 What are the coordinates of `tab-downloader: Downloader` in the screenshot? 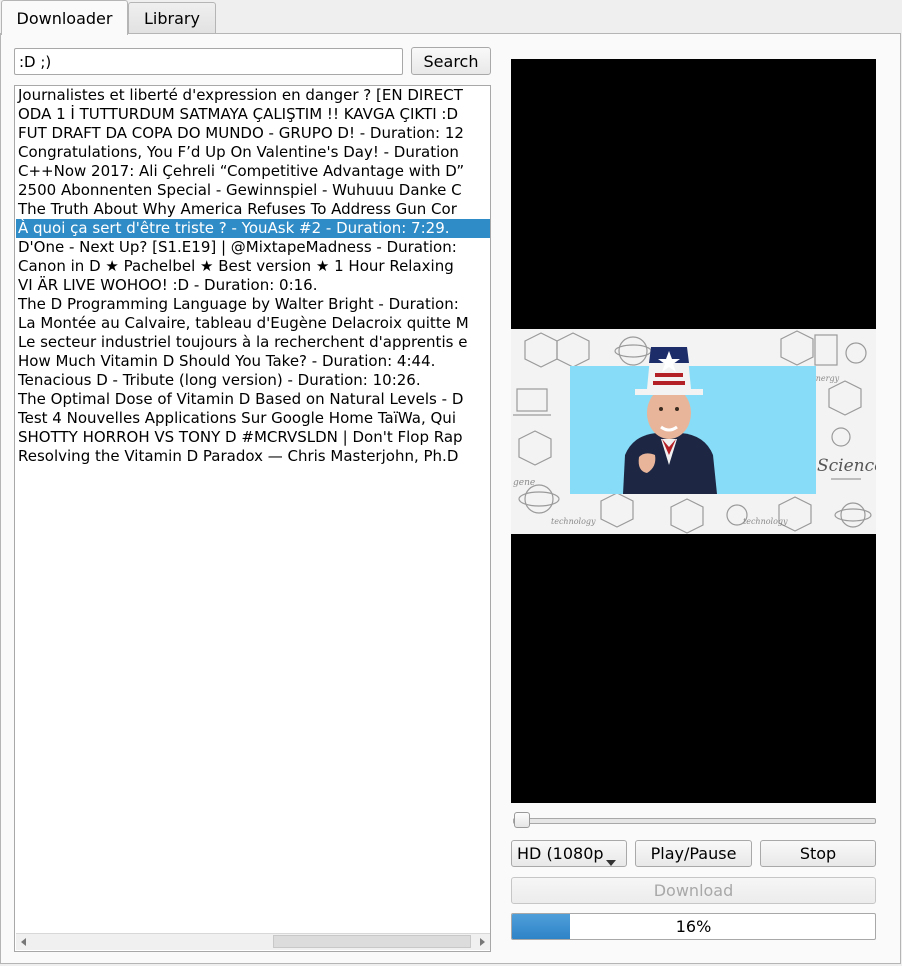 It's located at (64, 17).